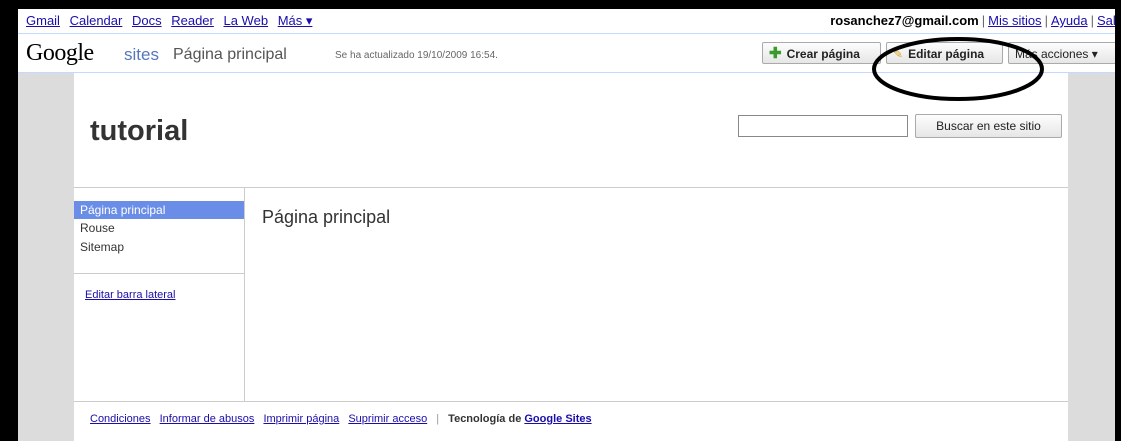 This screenshot has height=441, width=1121. Describe the element at coordinates (43, 20) in the screenshot. I see `nav-gmail-link: Gmail` at that location.